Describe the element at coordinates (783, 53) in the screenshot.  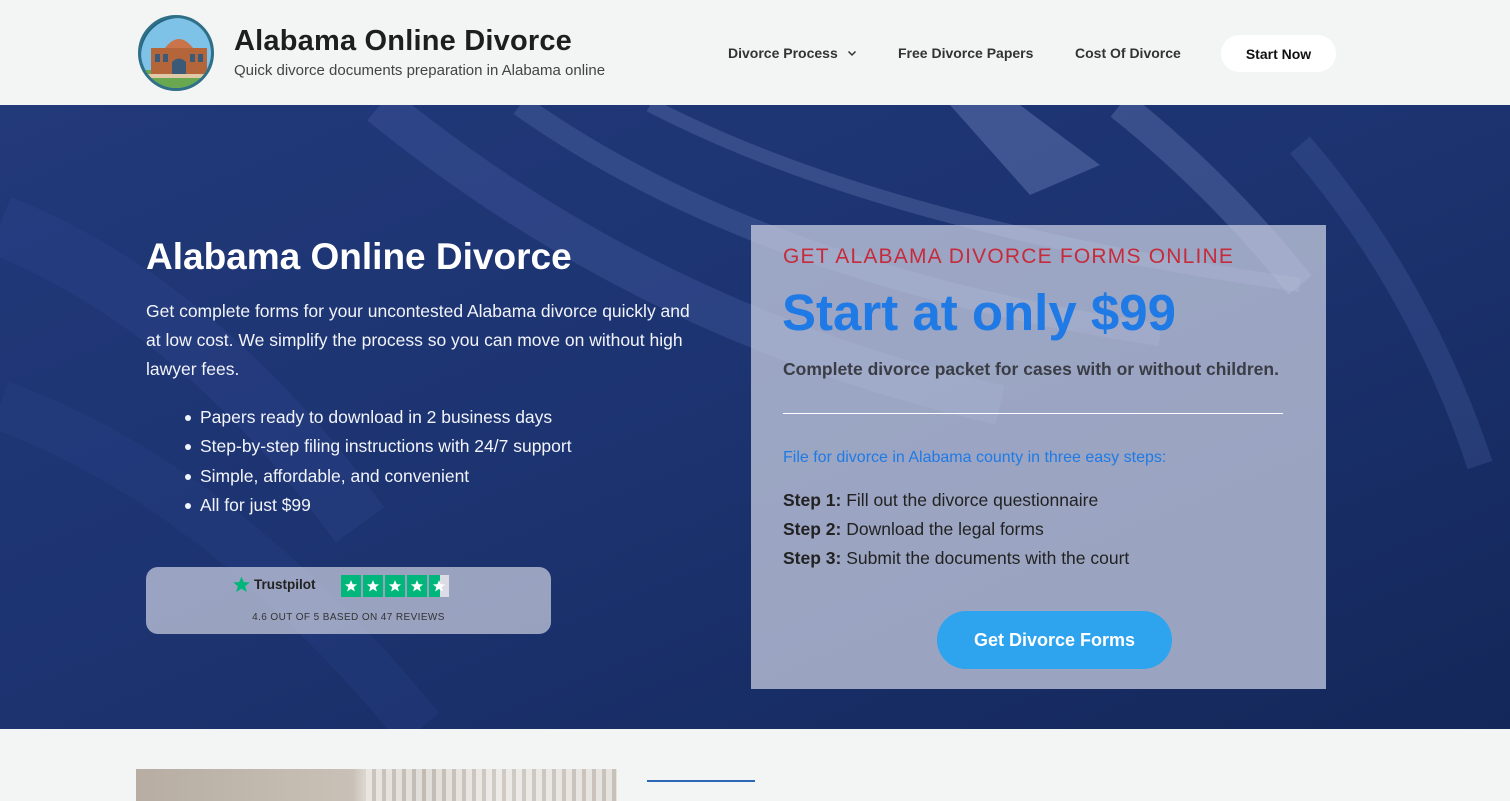
I see `nav-divorce-process-label: Divorce Process` at that location.